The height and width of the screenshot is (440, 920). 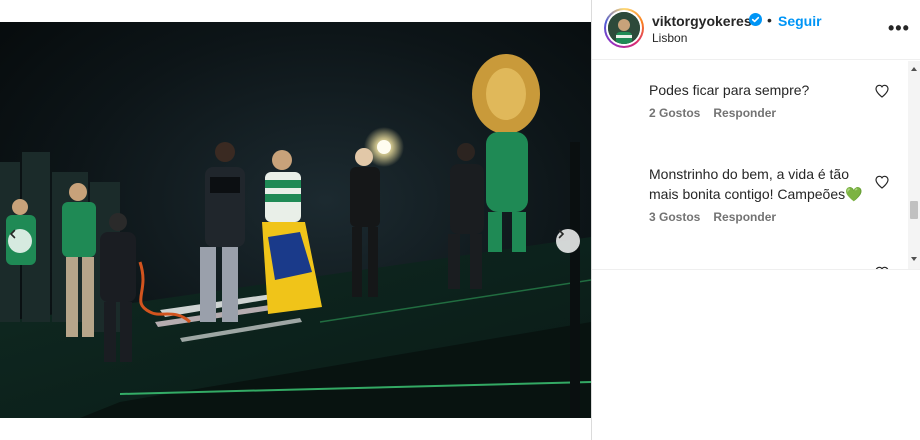 I want to click on more-options-button: •••, so click(x=899, y=28).